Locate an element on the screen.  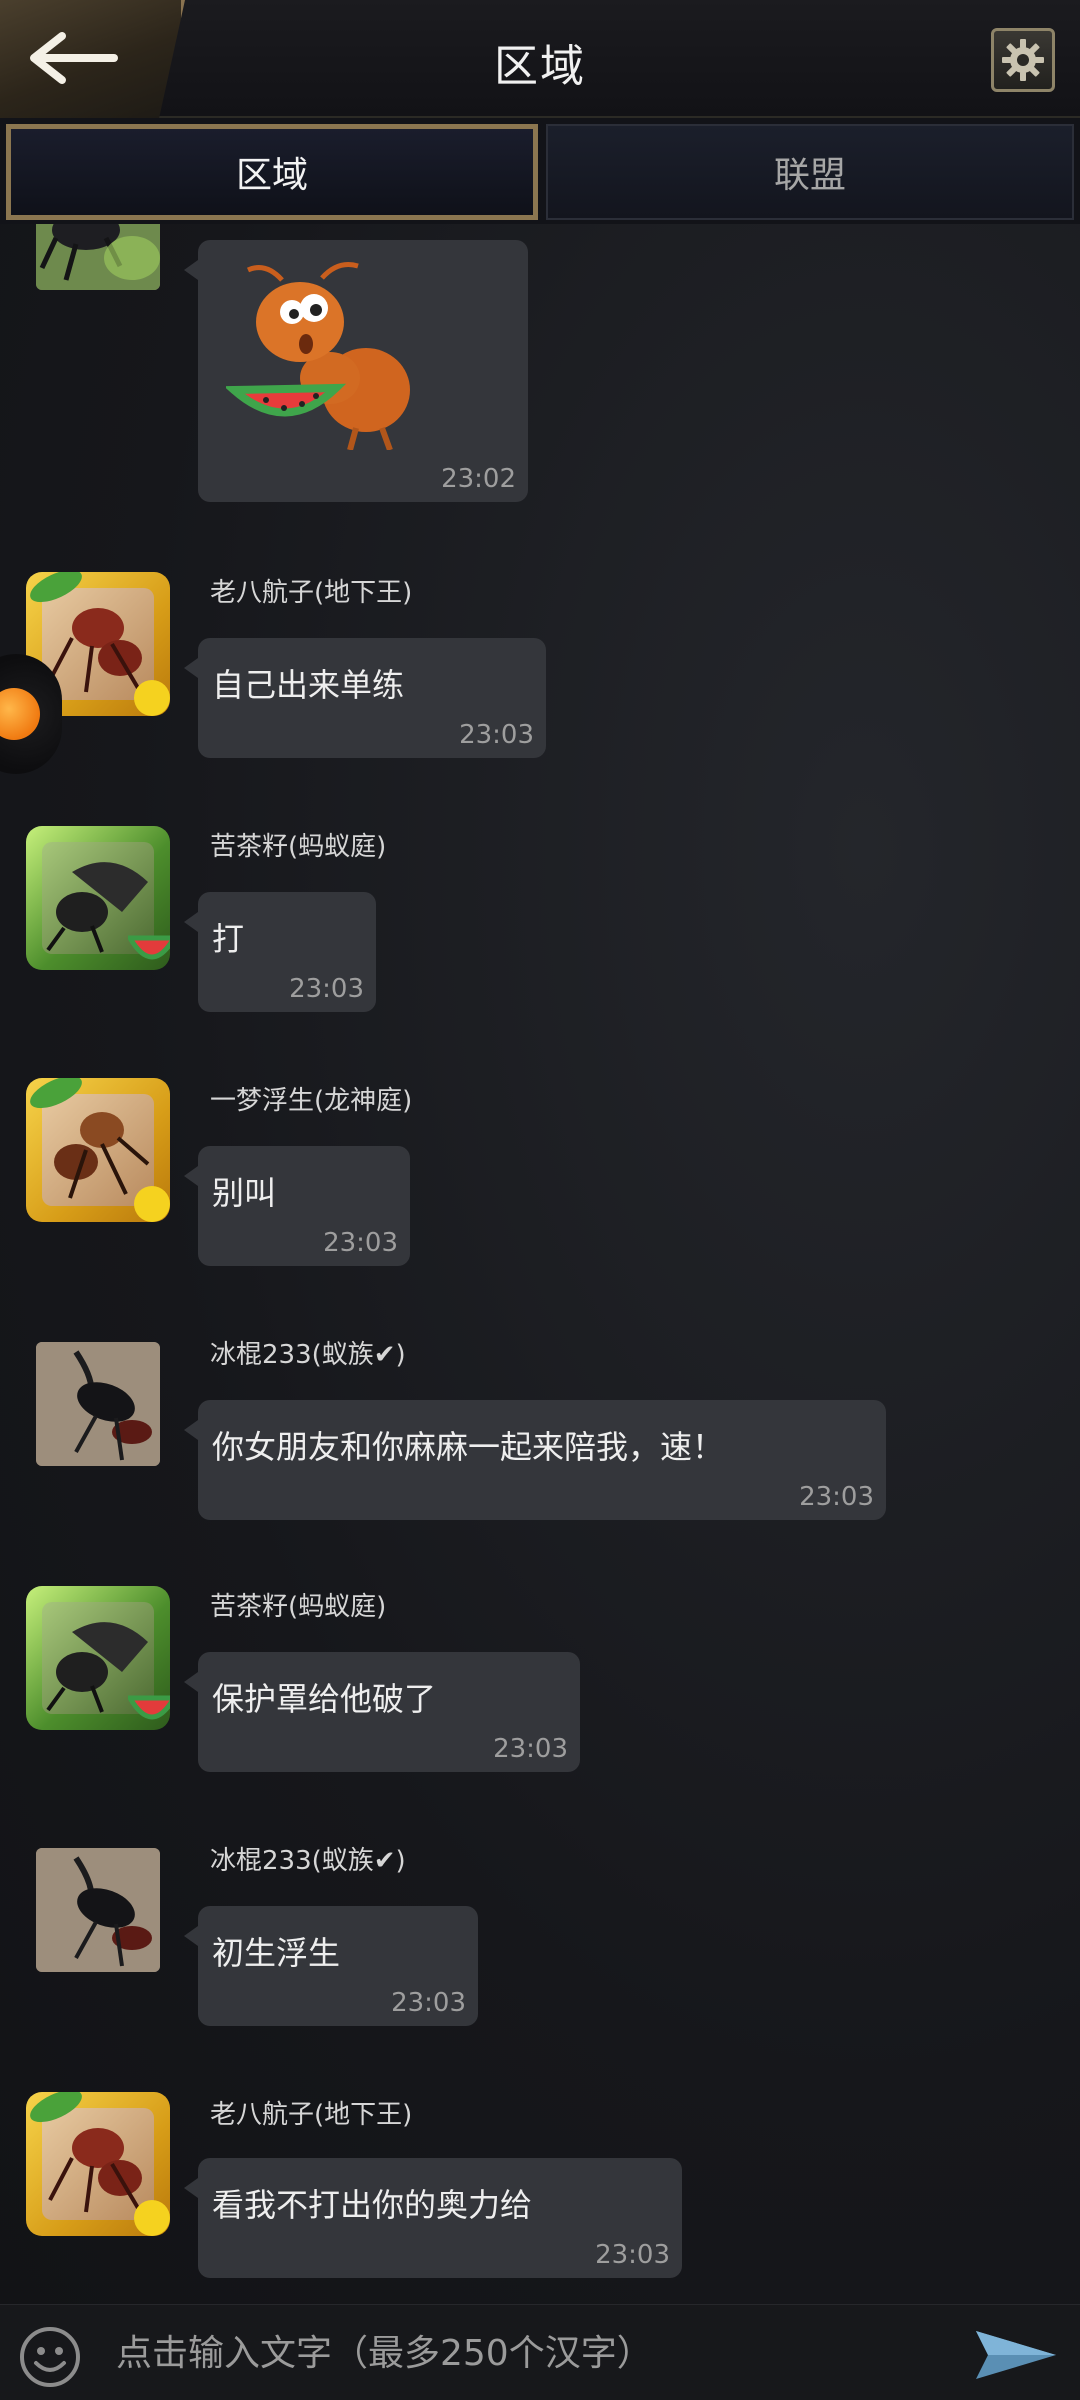
message-bubble: 看我不打出你的奥力给 23:03 is located at coordinates (433, 2218).